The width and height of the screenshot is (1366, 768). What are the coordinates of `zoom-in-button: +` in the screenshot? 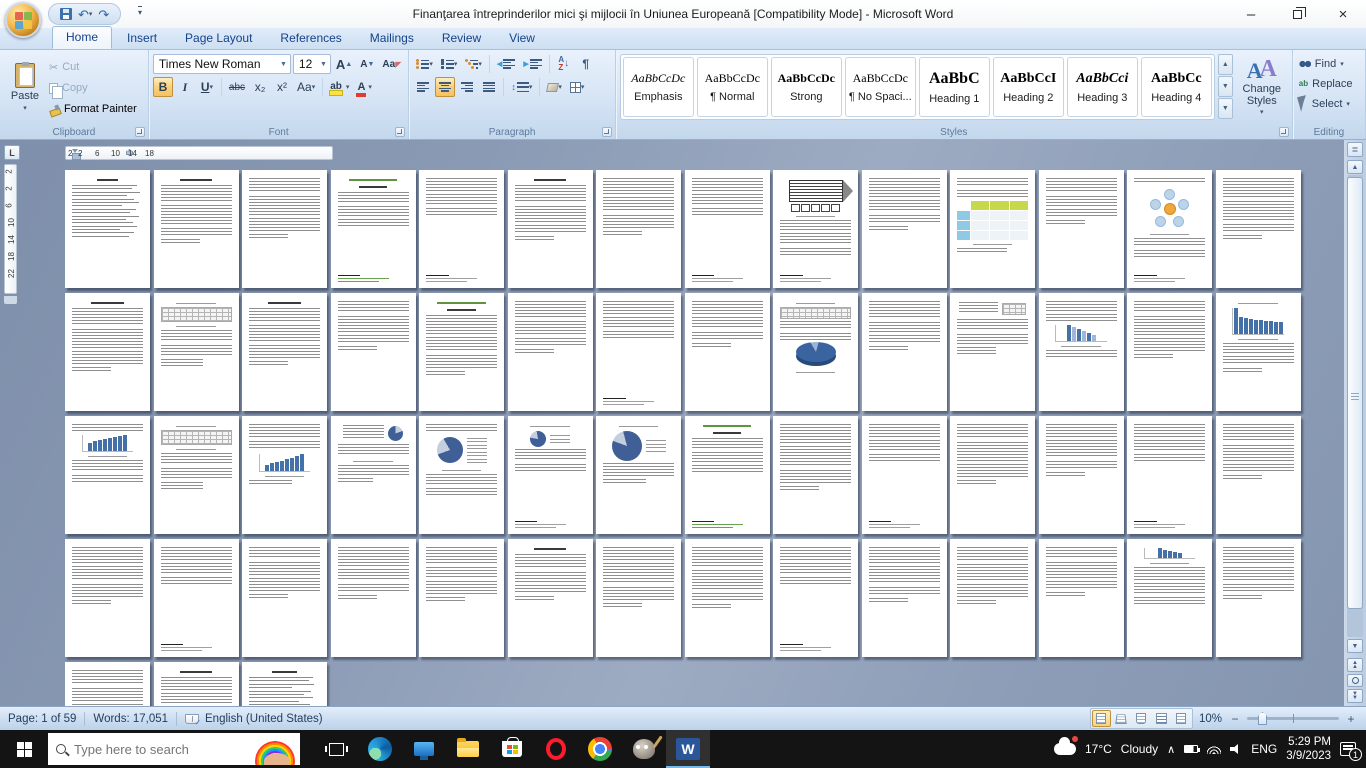 It's located at (1351, 719).